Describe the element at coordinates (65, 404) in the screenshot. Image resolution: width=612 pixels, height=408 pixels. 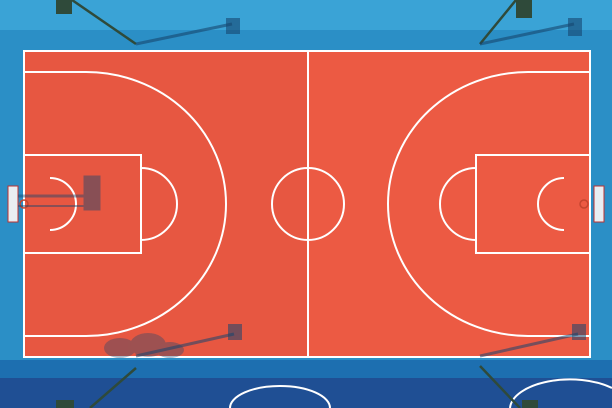
I see `edge-box-bottom-left` at that location.